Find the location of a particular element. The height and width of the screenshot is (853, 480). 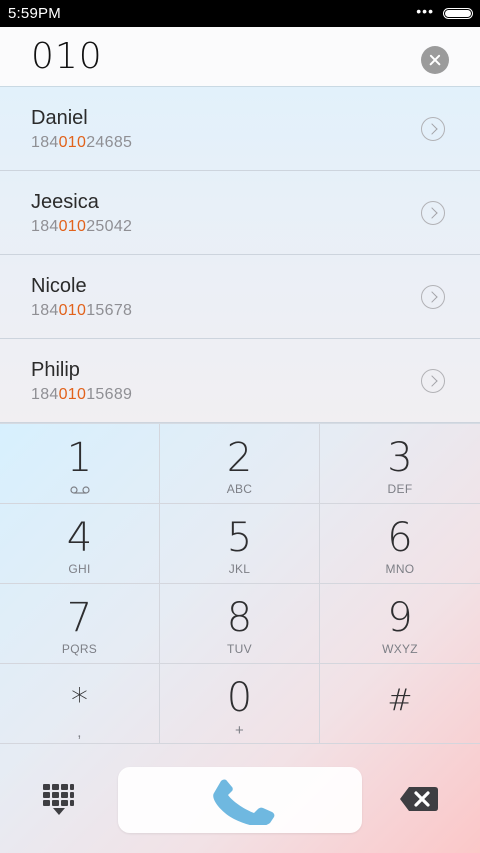

key-0: 0 + is located at coordinates (240, 704).